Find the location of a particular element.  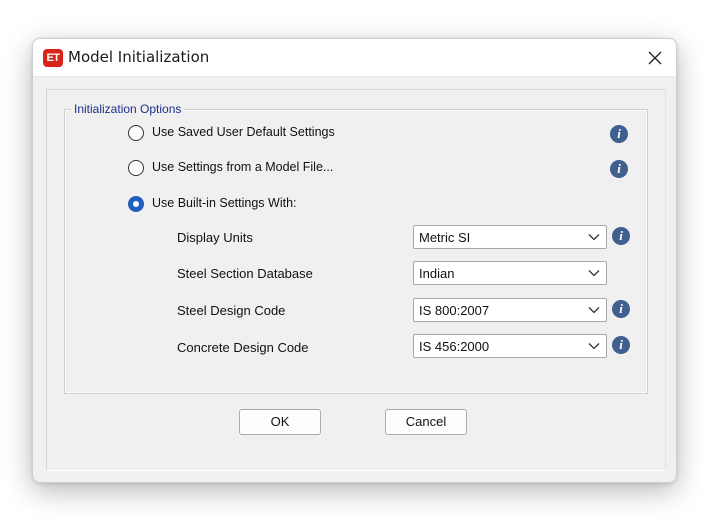

concrete-design-code-select: IS 456:2000 is located at coordinates (510, 346).